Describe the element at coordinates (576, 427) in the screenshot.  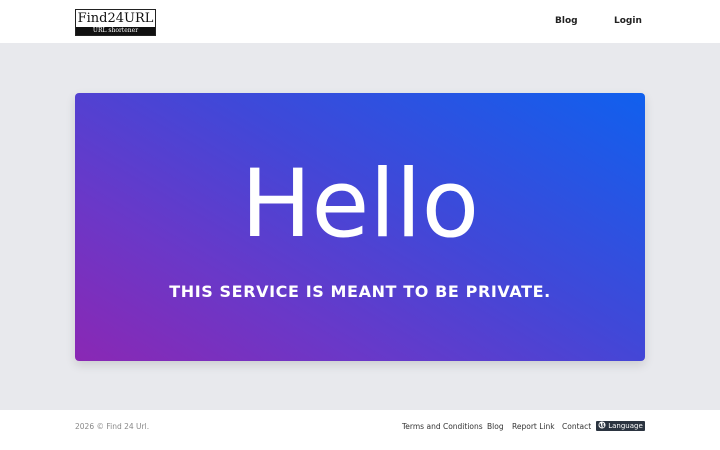
I see `footer-contact-link: Contact` at that location.